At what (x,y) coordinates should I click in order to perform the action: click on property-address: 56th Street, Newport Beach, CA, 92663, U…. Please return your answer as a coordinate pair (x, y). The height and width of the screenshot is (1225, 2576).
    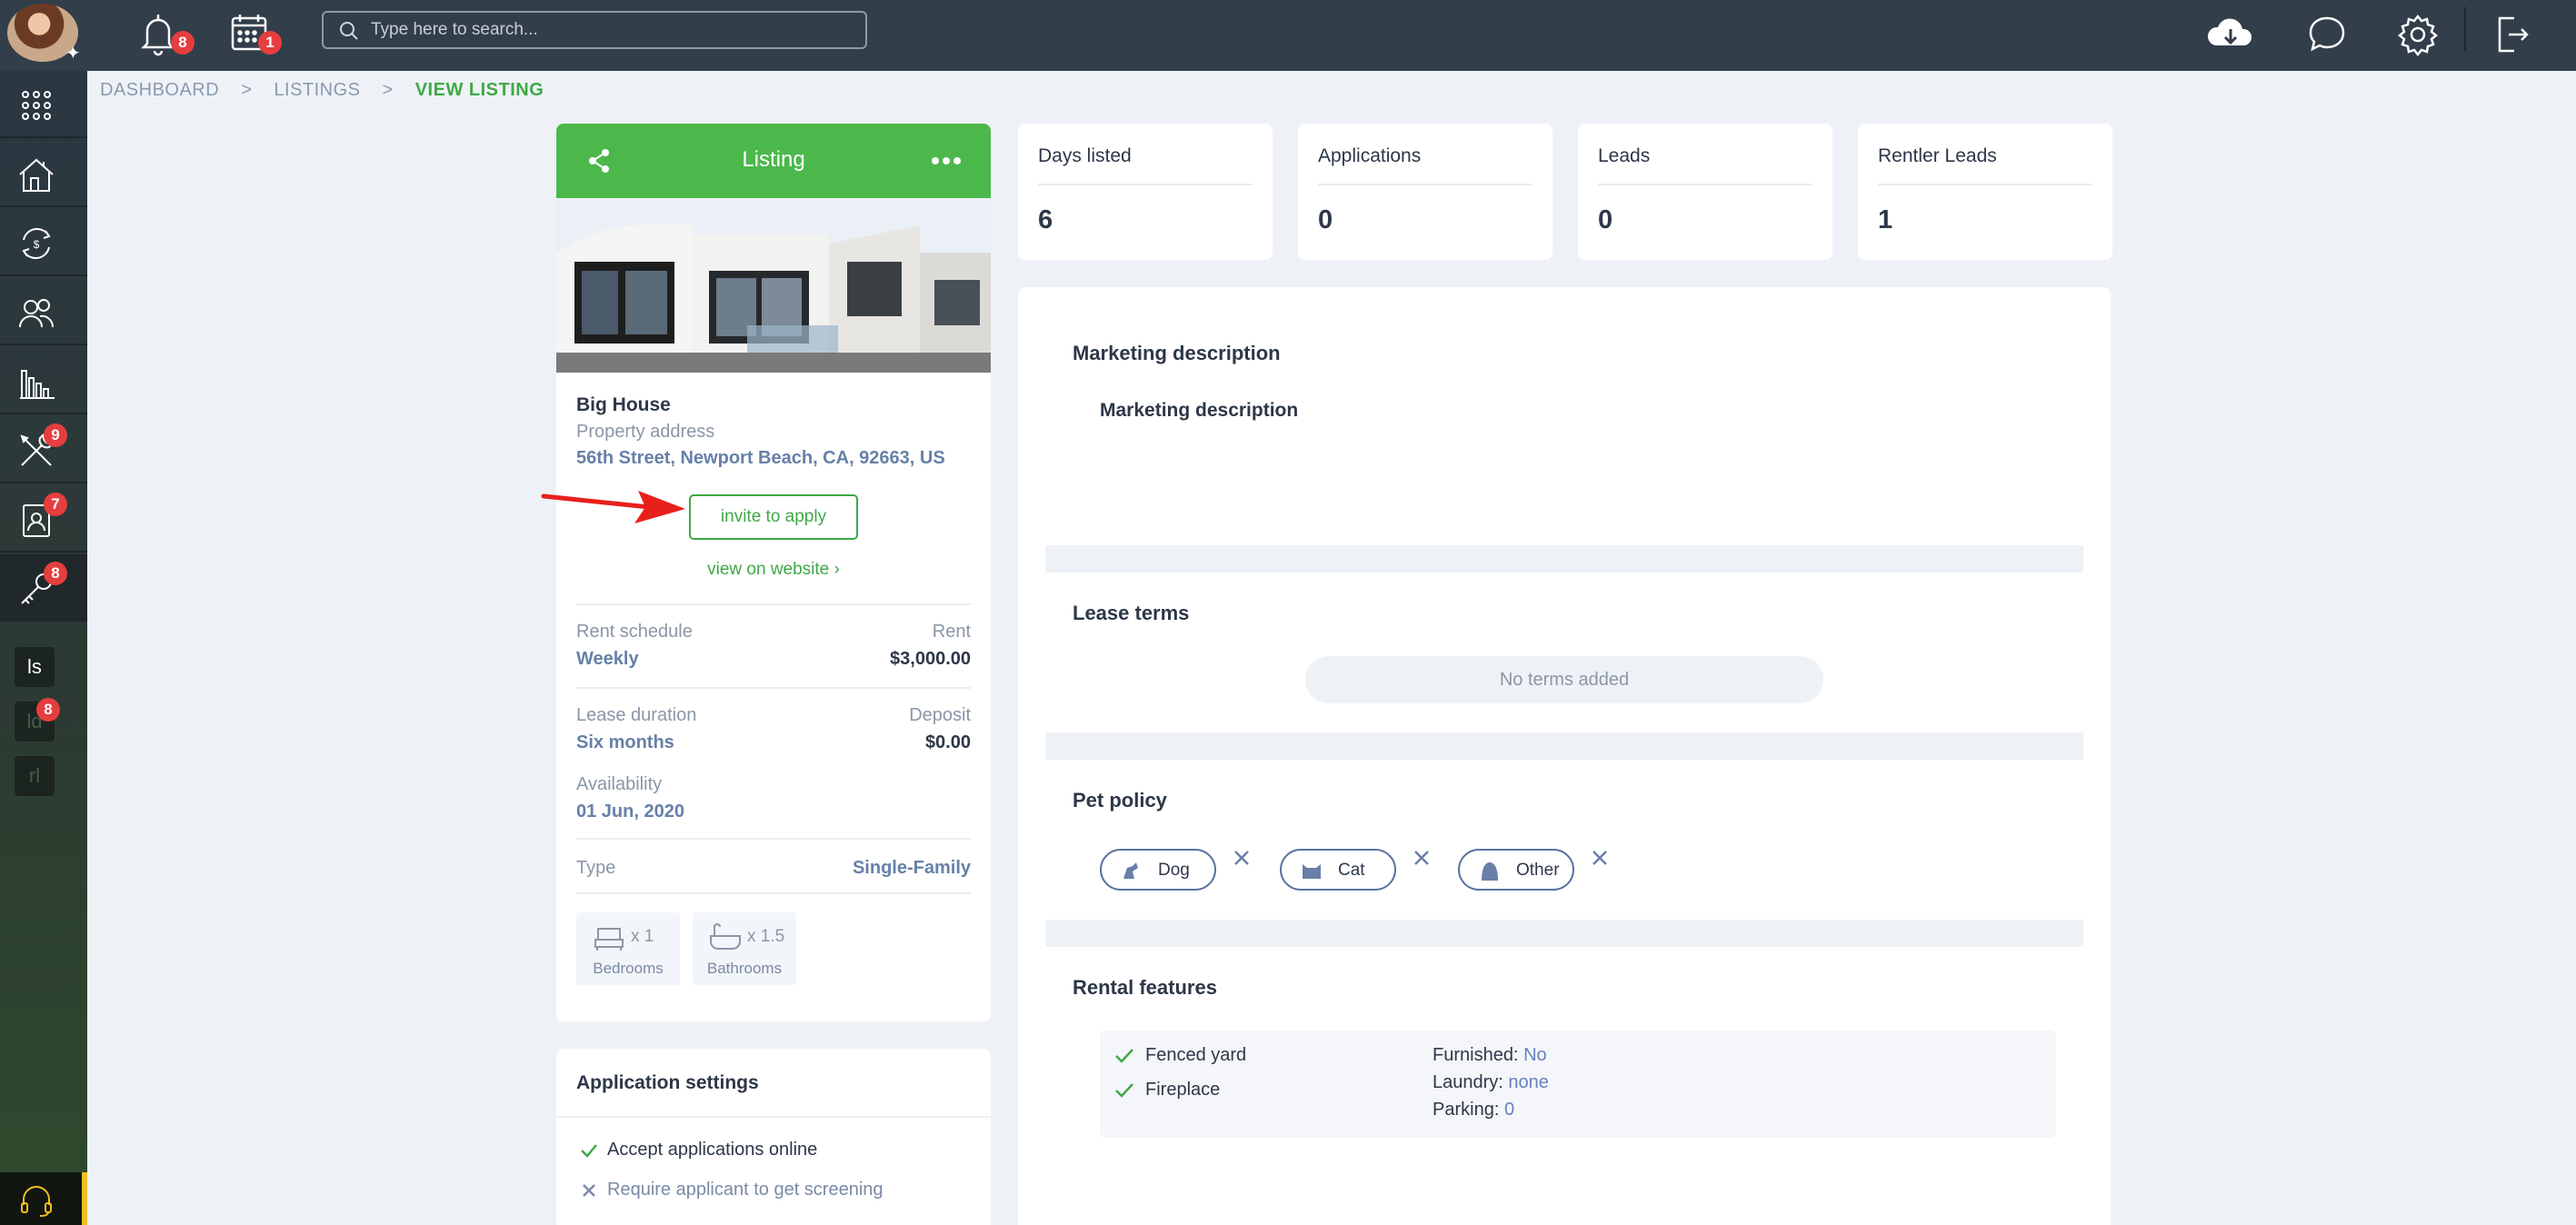
    Looking at the image, I should click on (760, 459).